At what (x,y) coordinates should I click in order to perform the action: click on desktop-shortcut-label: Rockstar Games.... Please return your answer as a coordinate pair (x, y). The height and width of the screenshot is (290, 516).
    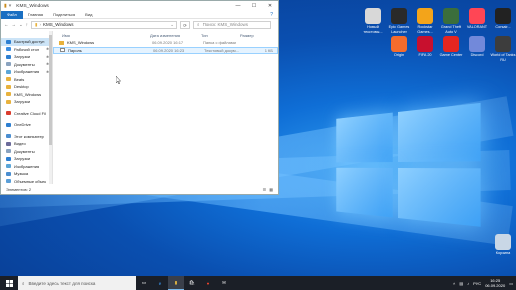
    Looking at the image, I should click on (425, 29).